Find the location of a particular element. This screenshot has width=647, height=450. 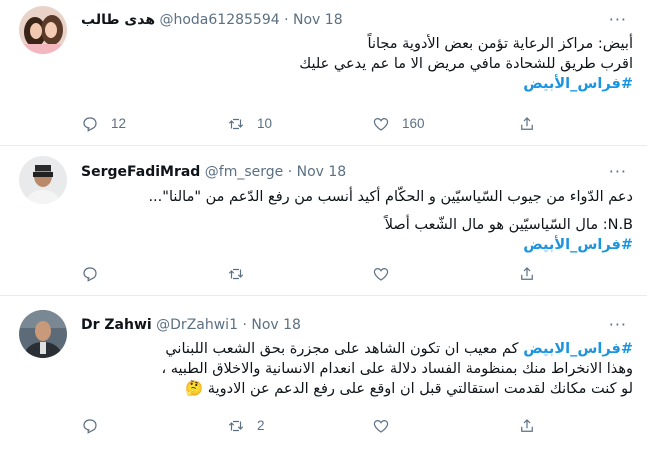

user-handle: @hoda61285594 is located at coordinates (219, 20).